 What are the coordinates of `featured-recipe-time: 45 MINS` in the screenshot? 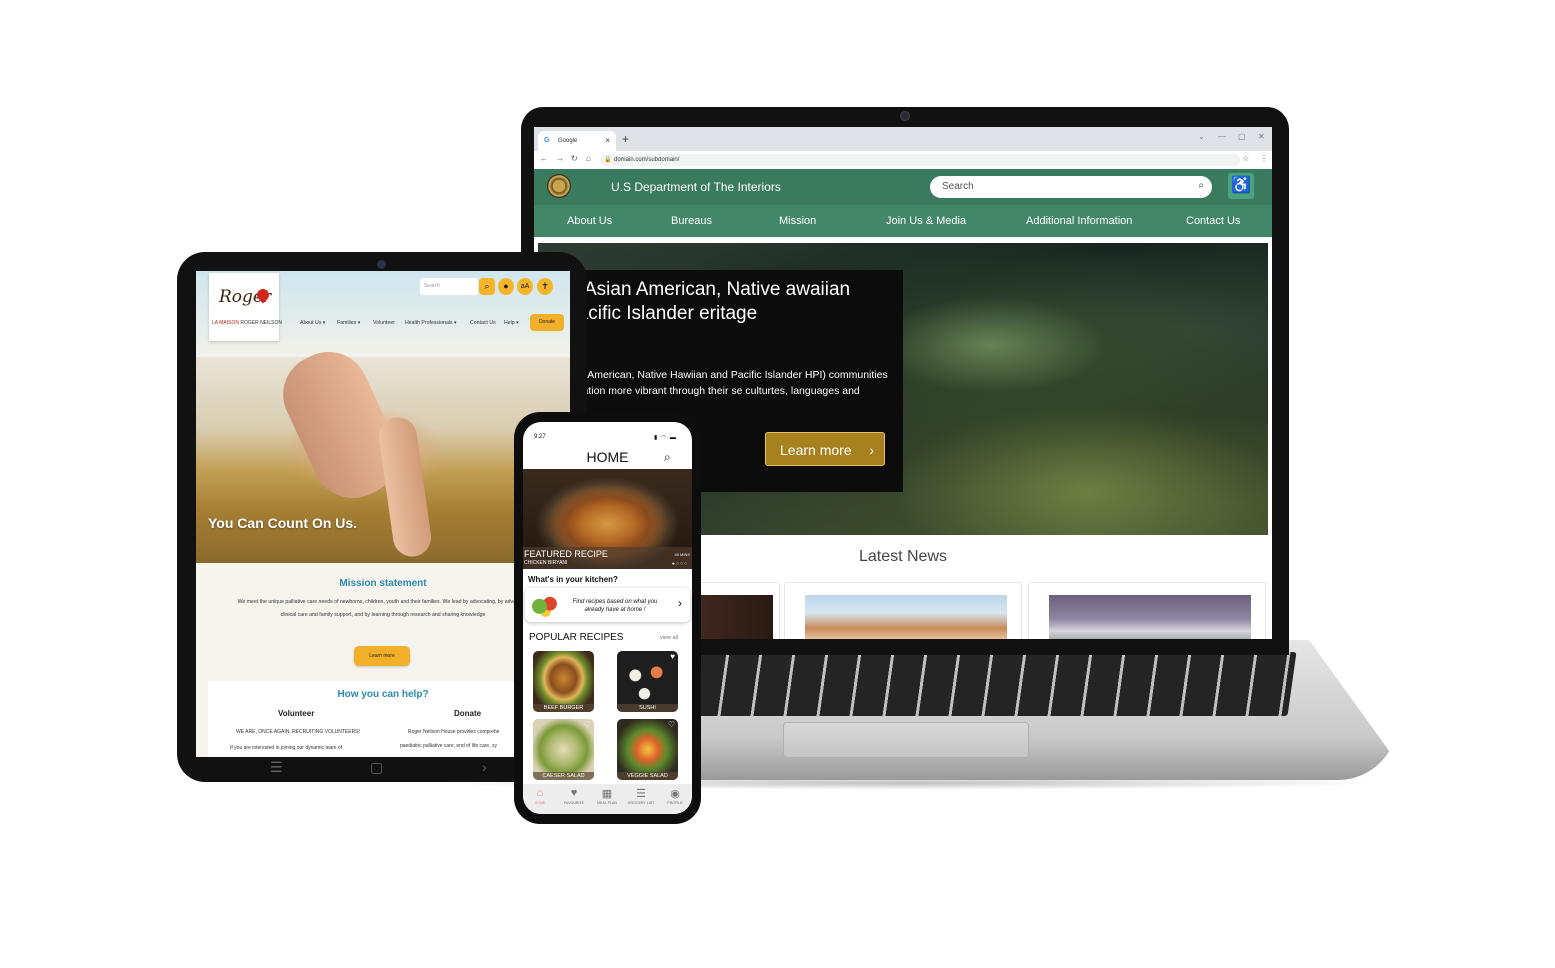 It's located at (682, 554).